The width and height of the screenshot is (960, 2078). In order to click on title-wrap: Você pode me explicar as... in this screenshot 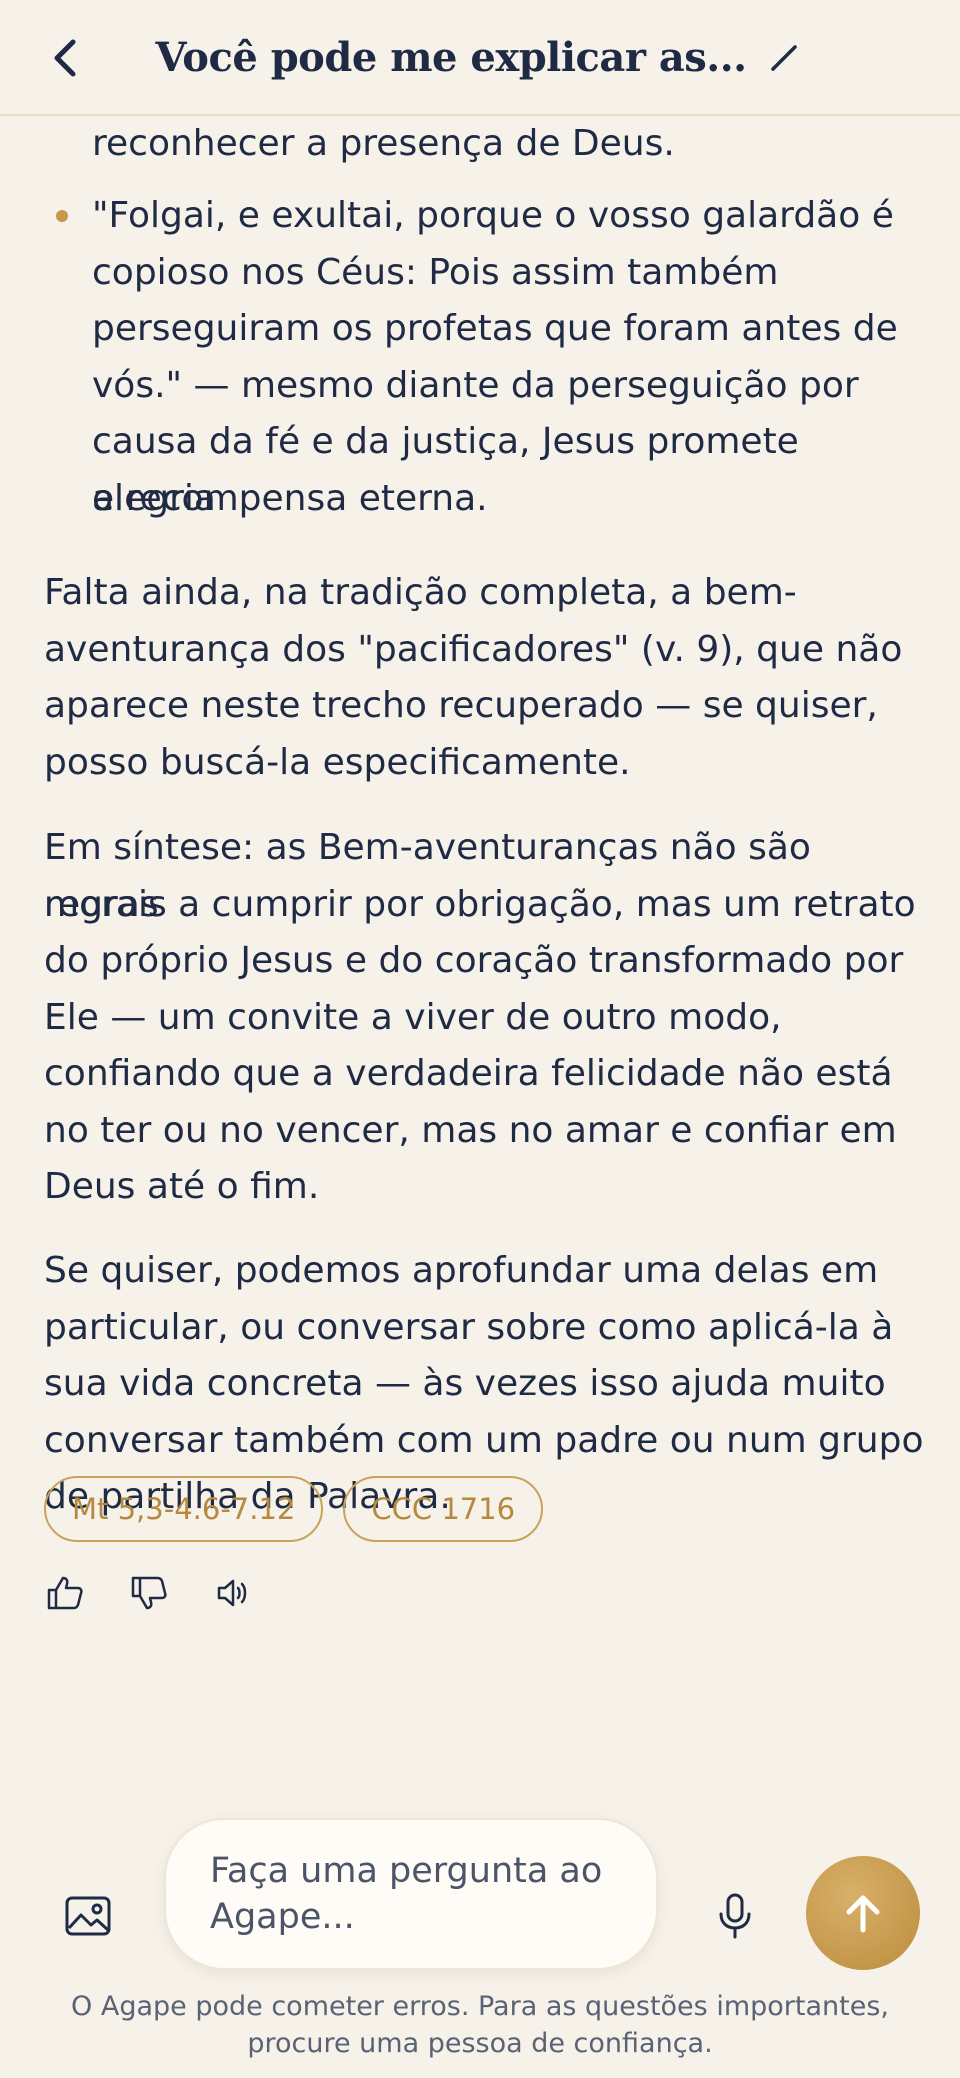, I will do `click(479, 57)`.